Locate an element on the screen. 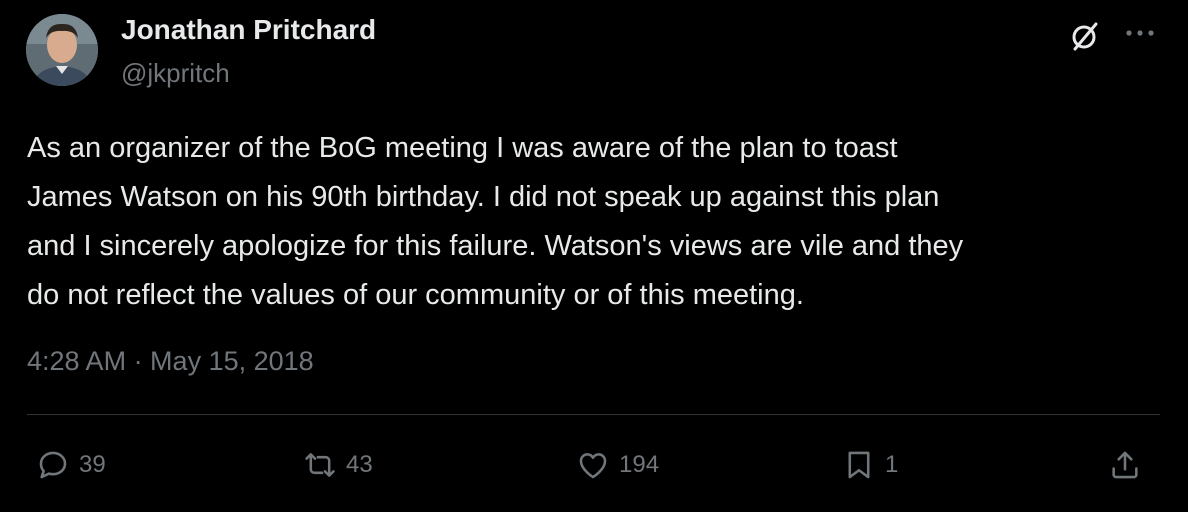 Image resolution: width=1188 pixels, height=512 pixels. like-count: 194 is located at coordinates (639, 464).